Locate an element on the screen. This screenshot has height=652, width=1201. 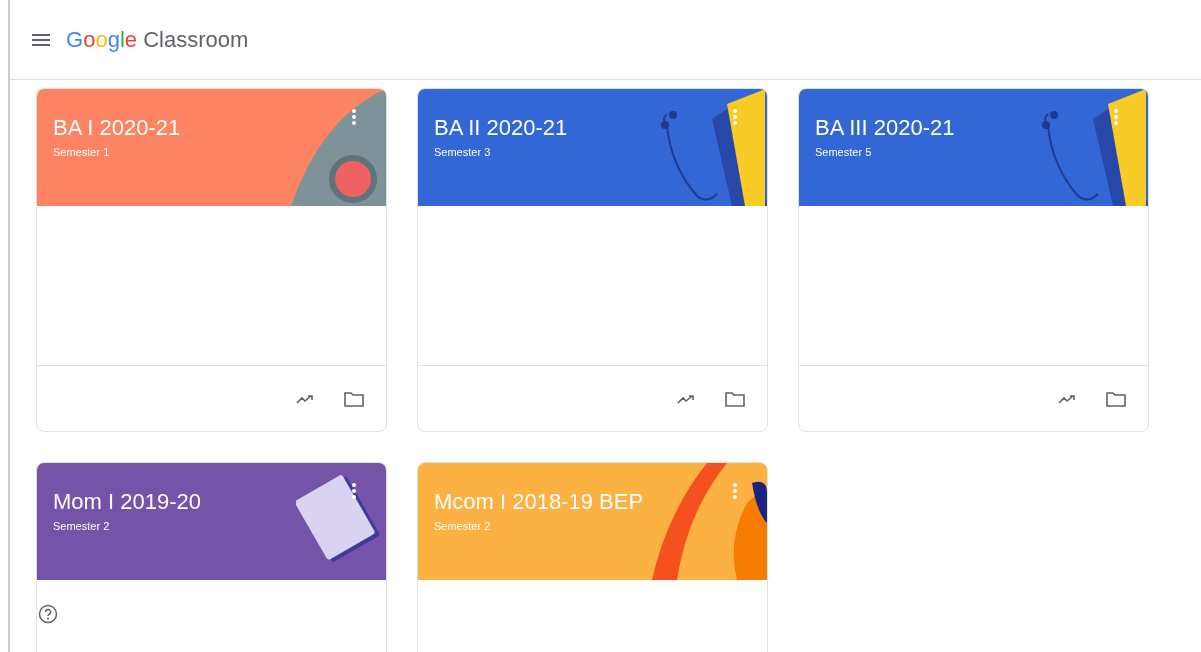
class-section: Semester 1 is located at coordinates (211, 152).